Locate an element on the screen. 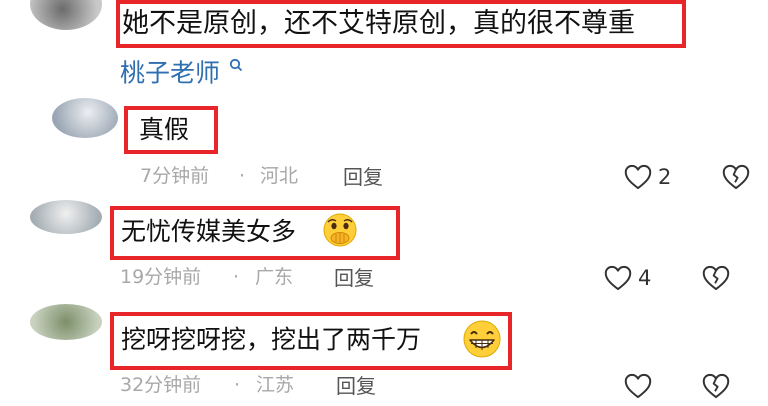  grinning-face-emoji-icon is located at coordinates (482, 339).